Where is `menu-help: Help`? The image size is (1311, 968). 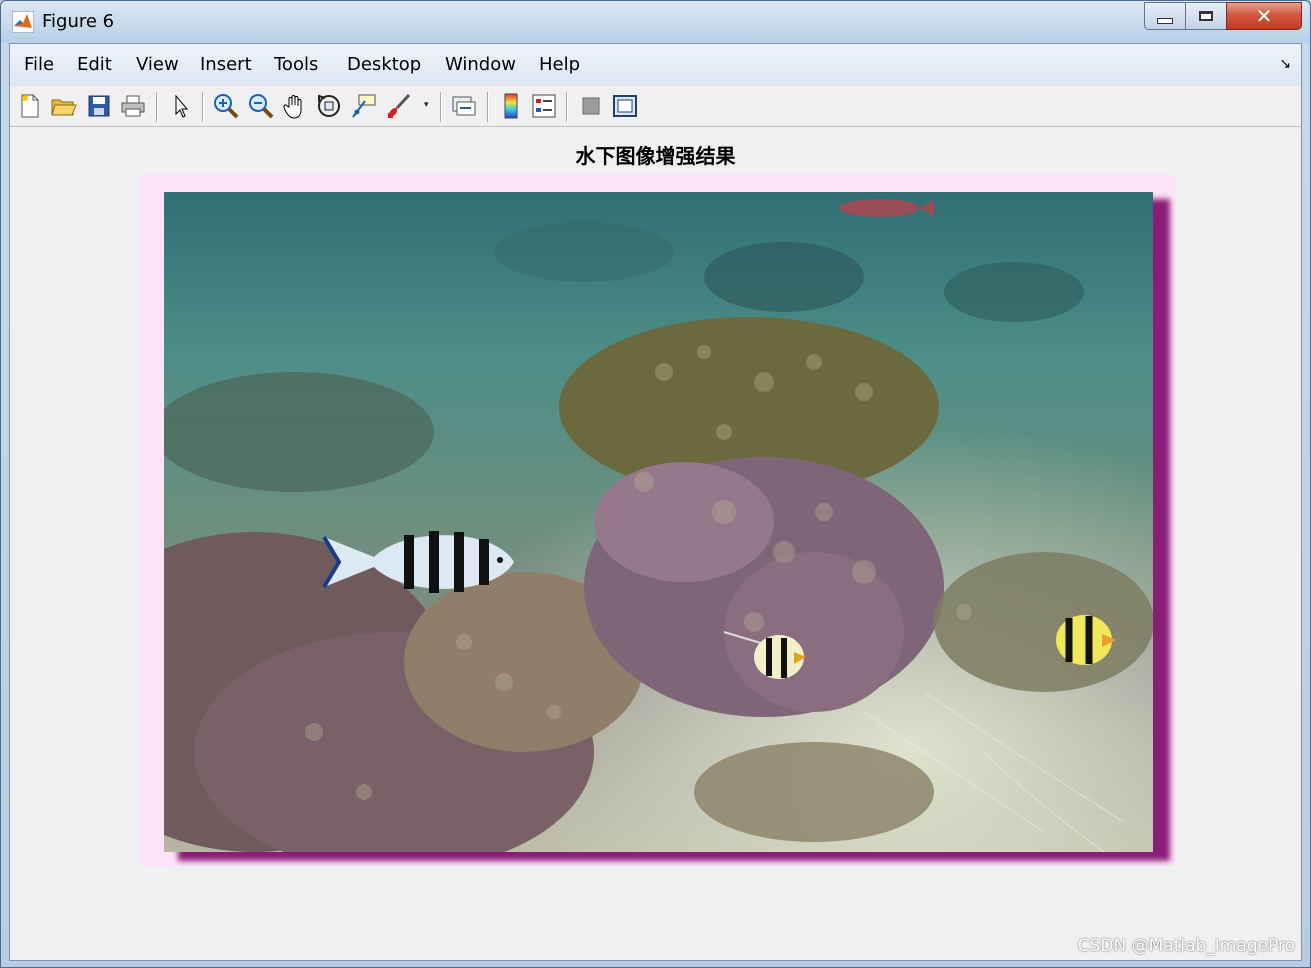
menu-help: Help is located at coordinates (559, 64).